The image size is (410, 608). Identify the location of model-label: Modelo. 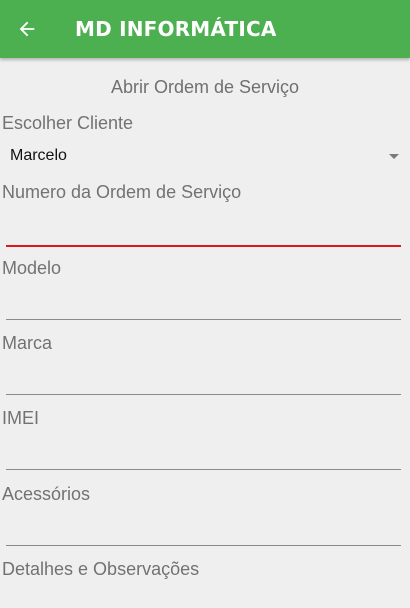
(32, 268).